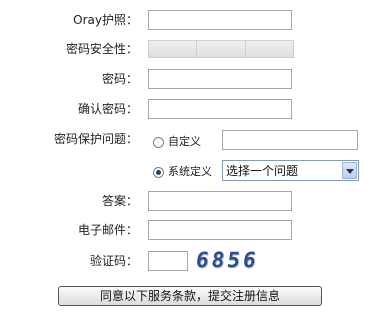 This screenshot has width=380, height=323. I want to click on question-select-value: 选择一个问题, so click(262, 171).